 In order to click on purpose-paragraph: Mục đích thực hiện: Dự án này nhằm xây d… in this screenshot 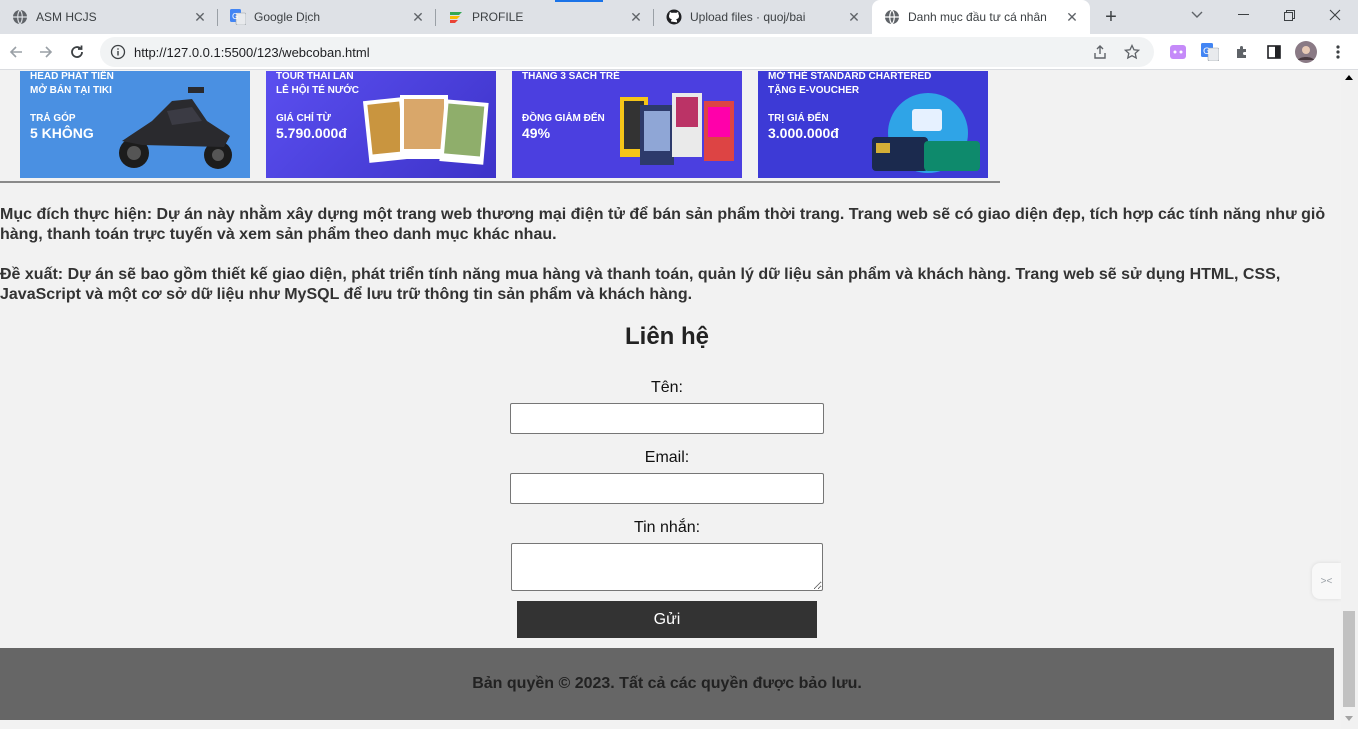, I will do `click(663, 224)`.